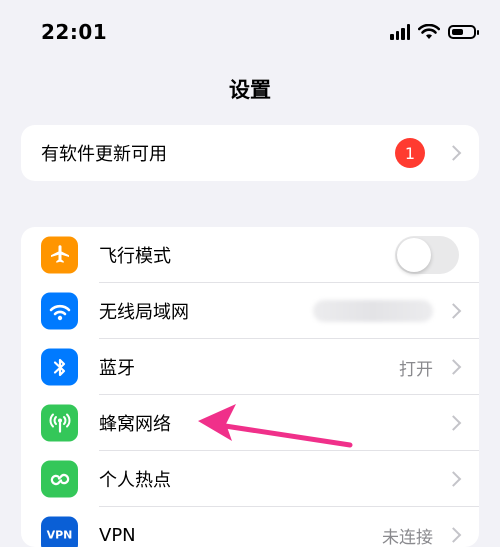 The image size is (500, 547). What do you see at coordinates (59, 311) in the screenshot?
I see `wifi-icon` at bounding box center [59, 311].